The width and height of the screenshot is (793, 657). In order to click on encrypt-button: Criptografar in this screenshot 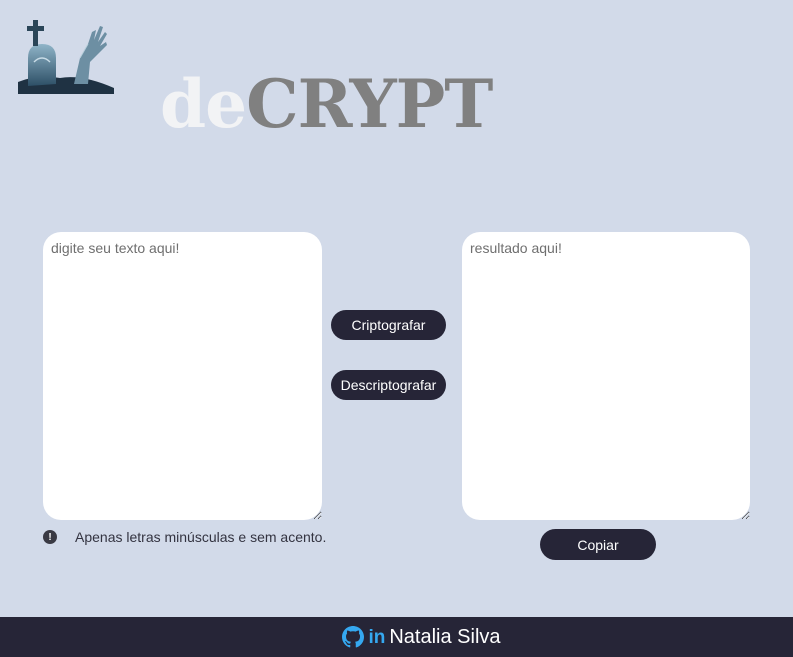, I will do `click(388, 325)`.